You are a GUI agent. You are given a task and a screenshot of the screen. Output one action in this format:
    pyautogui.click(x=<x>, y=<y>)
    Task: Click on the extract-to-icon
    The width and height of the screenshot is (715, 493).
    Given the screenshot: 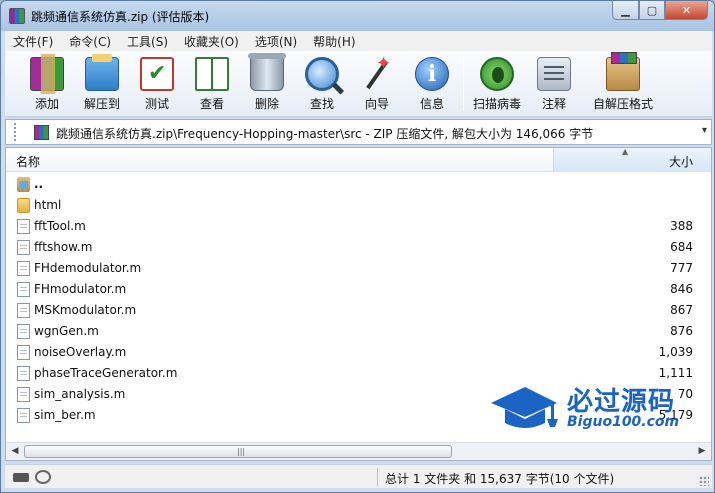 What is the action you would take?
    pyautogui.click(x=102, y=72)
    